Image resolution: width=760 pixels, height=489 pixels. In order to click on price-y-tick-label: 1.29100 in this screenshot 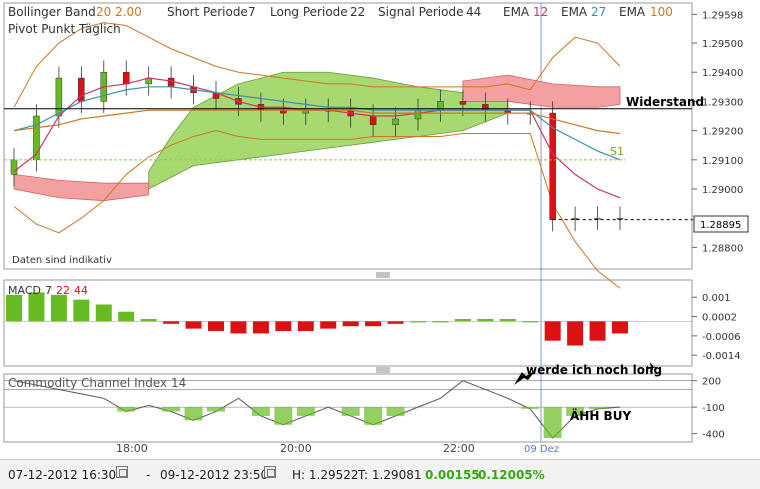, I will do `click(722, 161)`.